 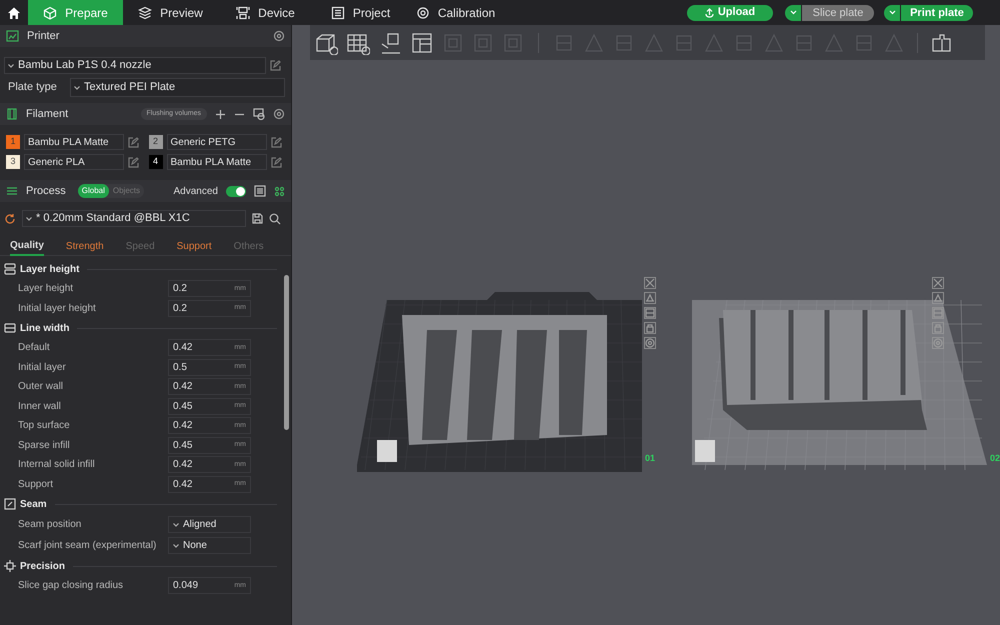 I want to click on field-label: Outer wall, so click(x=41, y=386).